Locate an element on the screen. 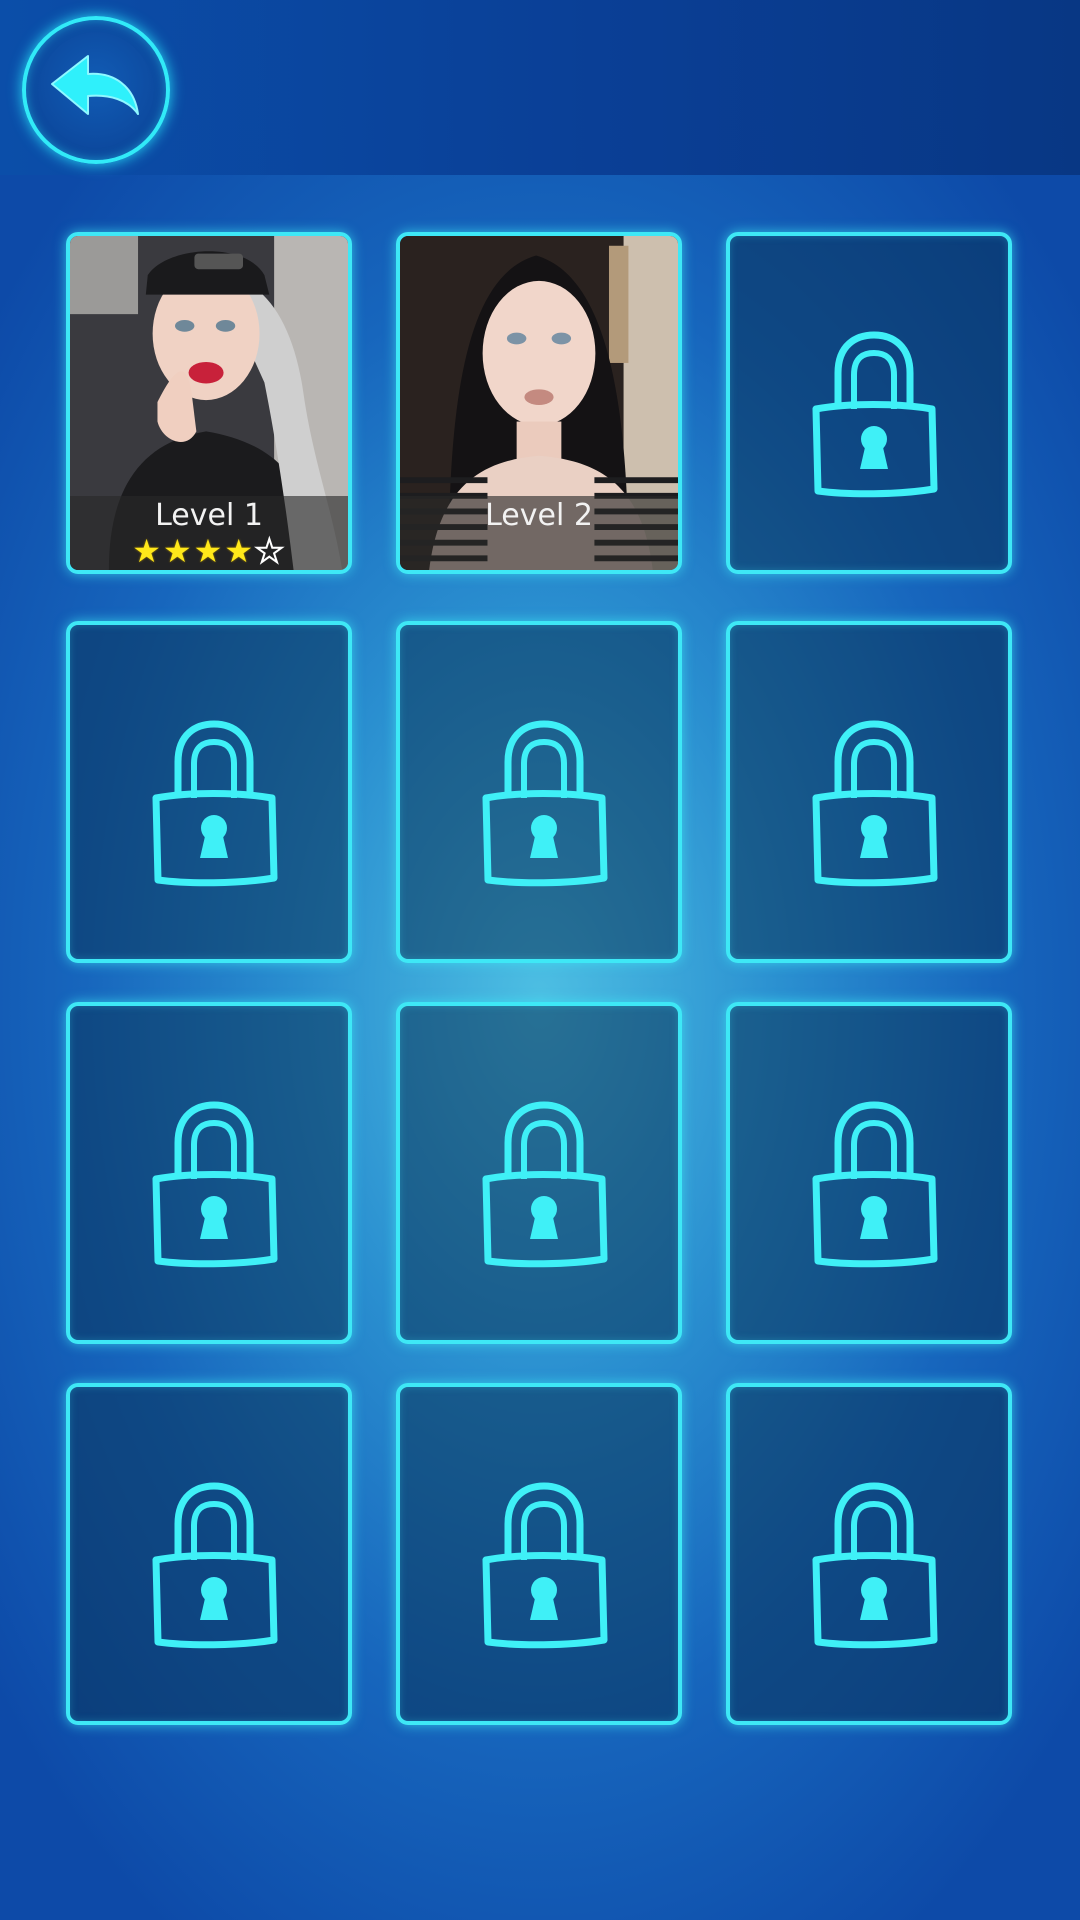 Image resolution: width=1080 pixels, height=1920 pixels. level-label: Level 2 is located at coordinates (539, 515).